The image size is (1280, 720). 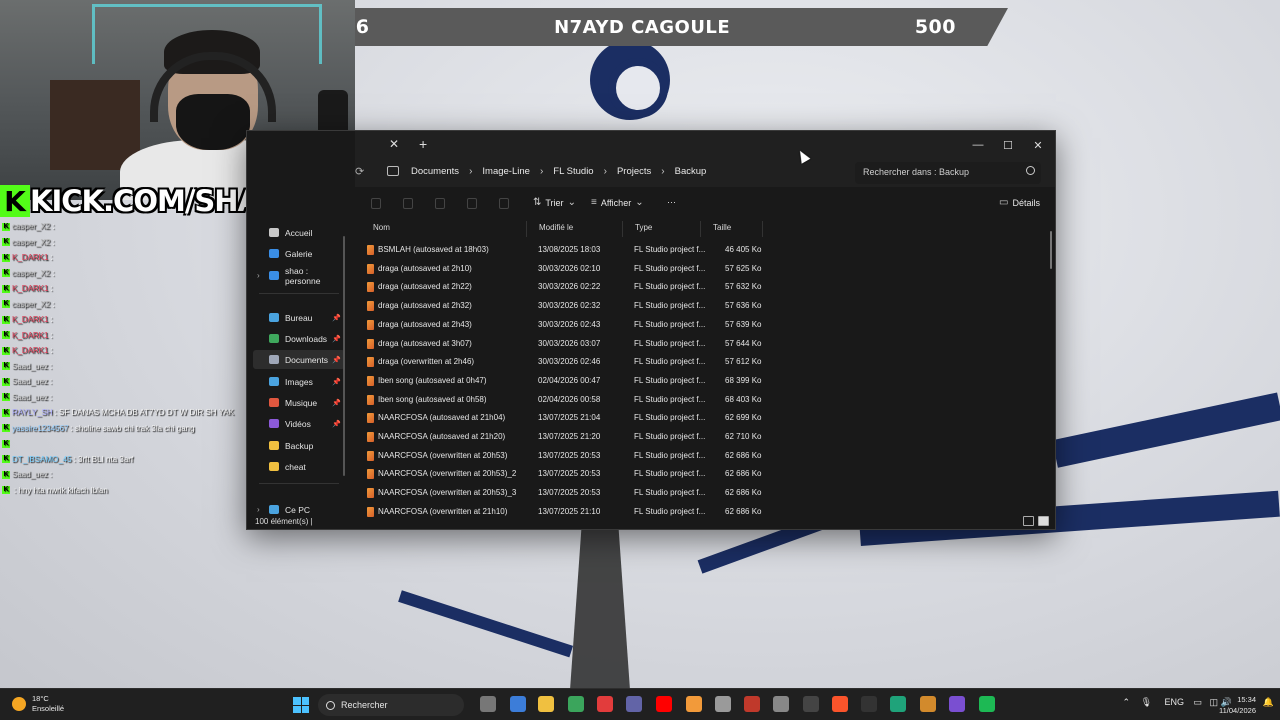 I want to click on details-view-button, so click(x=1028, y=521).